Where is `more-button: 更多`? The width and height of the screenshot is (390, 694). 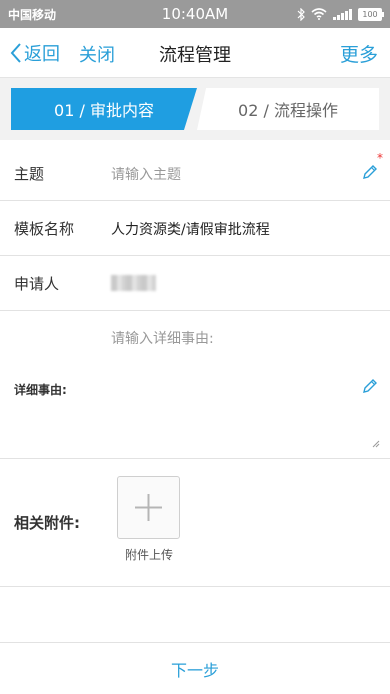
more-button: 更多 is located at coordinates (359, 53).